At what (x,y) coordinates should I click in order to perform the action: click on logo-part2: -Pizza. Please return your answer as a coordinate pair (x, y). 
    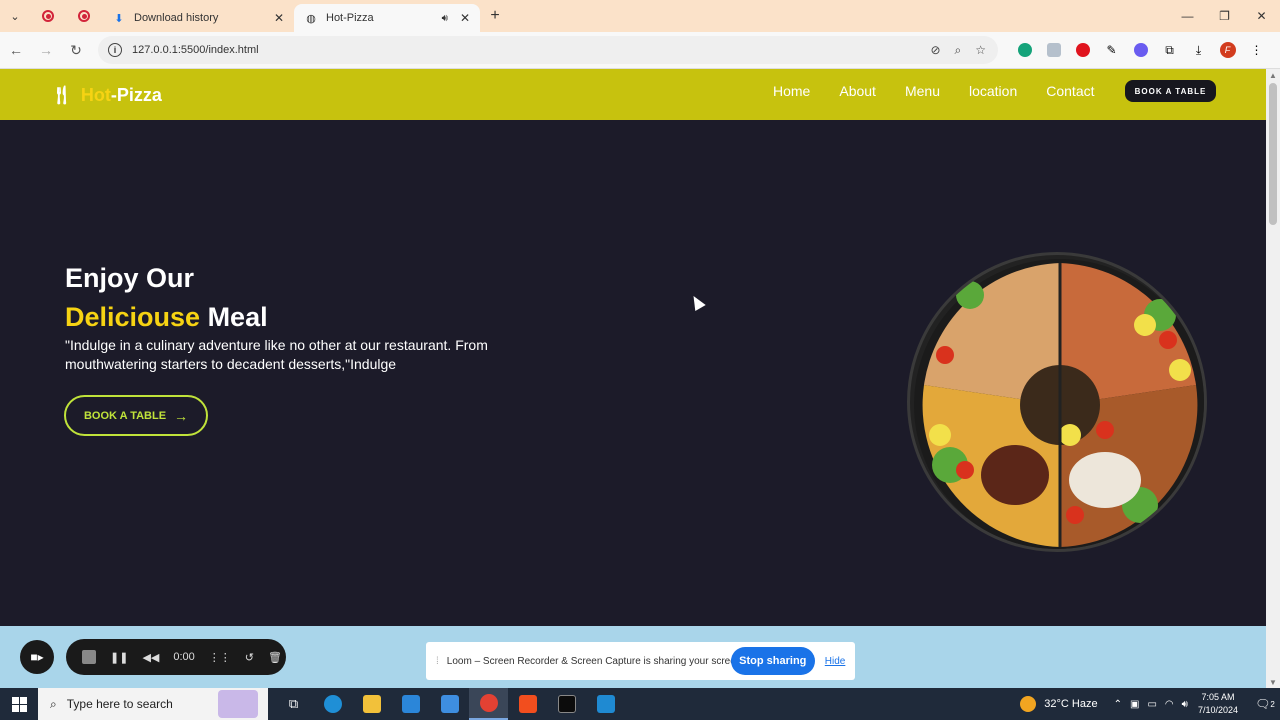
    Looking at the image, I should click on (136, 95).